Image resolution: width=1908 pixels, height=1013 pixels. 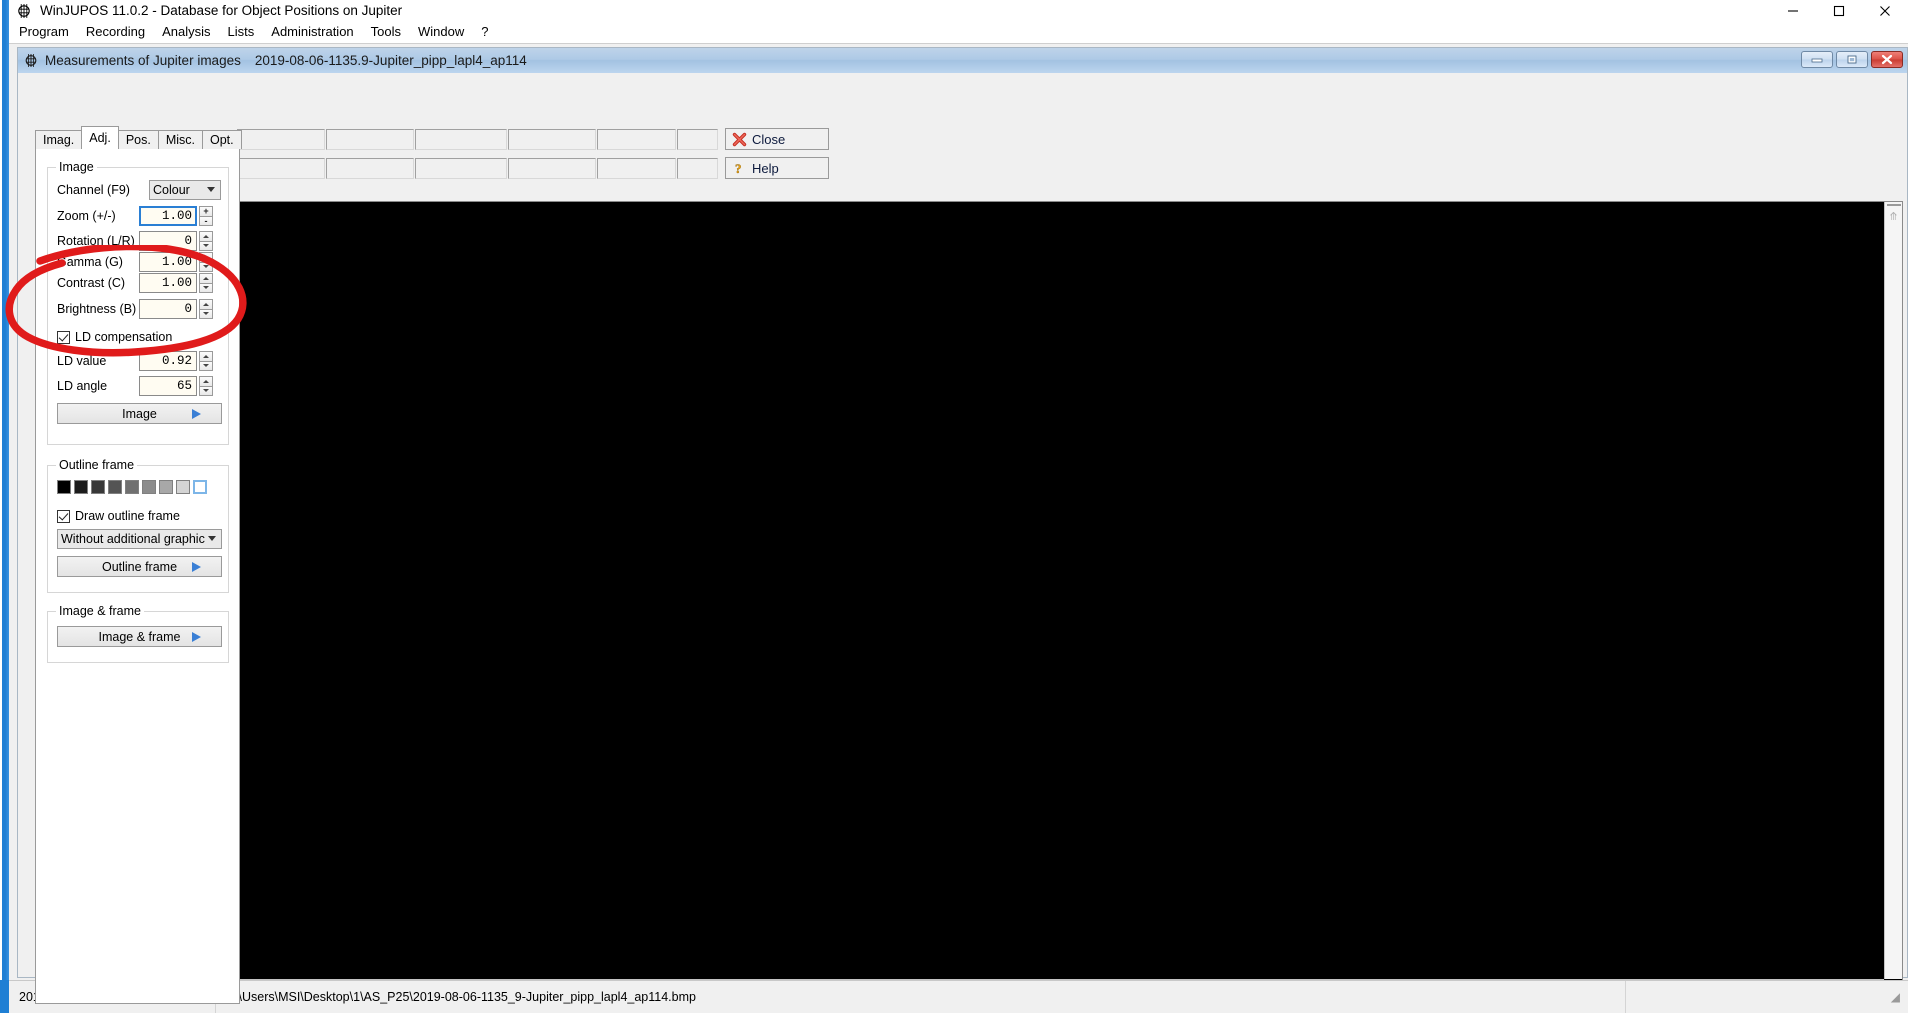 I want to click on gamma-up-button, so click(x=206, y=257).